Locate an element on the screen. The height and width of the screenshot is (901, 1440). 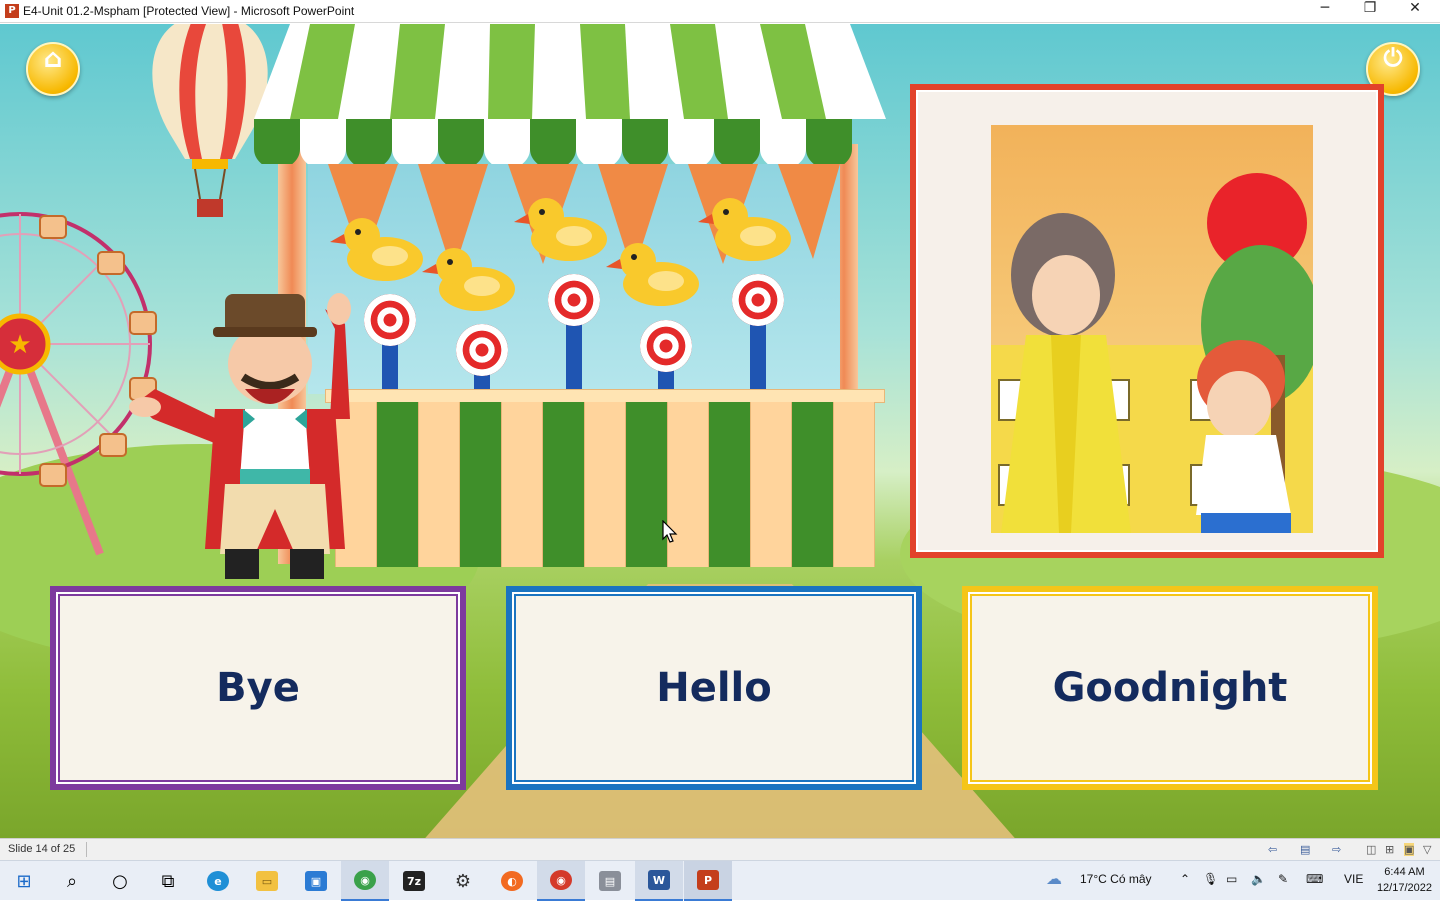
package-app: ▤ is located at coordinates (610, 881).